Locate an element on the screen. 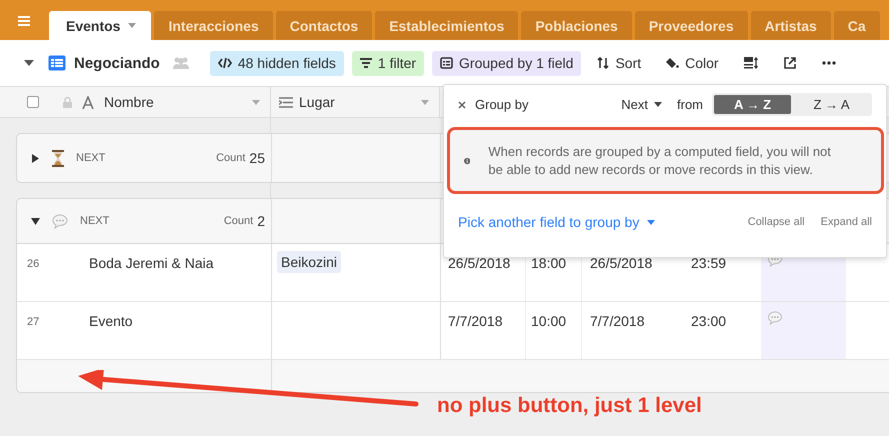 The image size is (889, 436). share-icon is located at coordinates (790, 63).